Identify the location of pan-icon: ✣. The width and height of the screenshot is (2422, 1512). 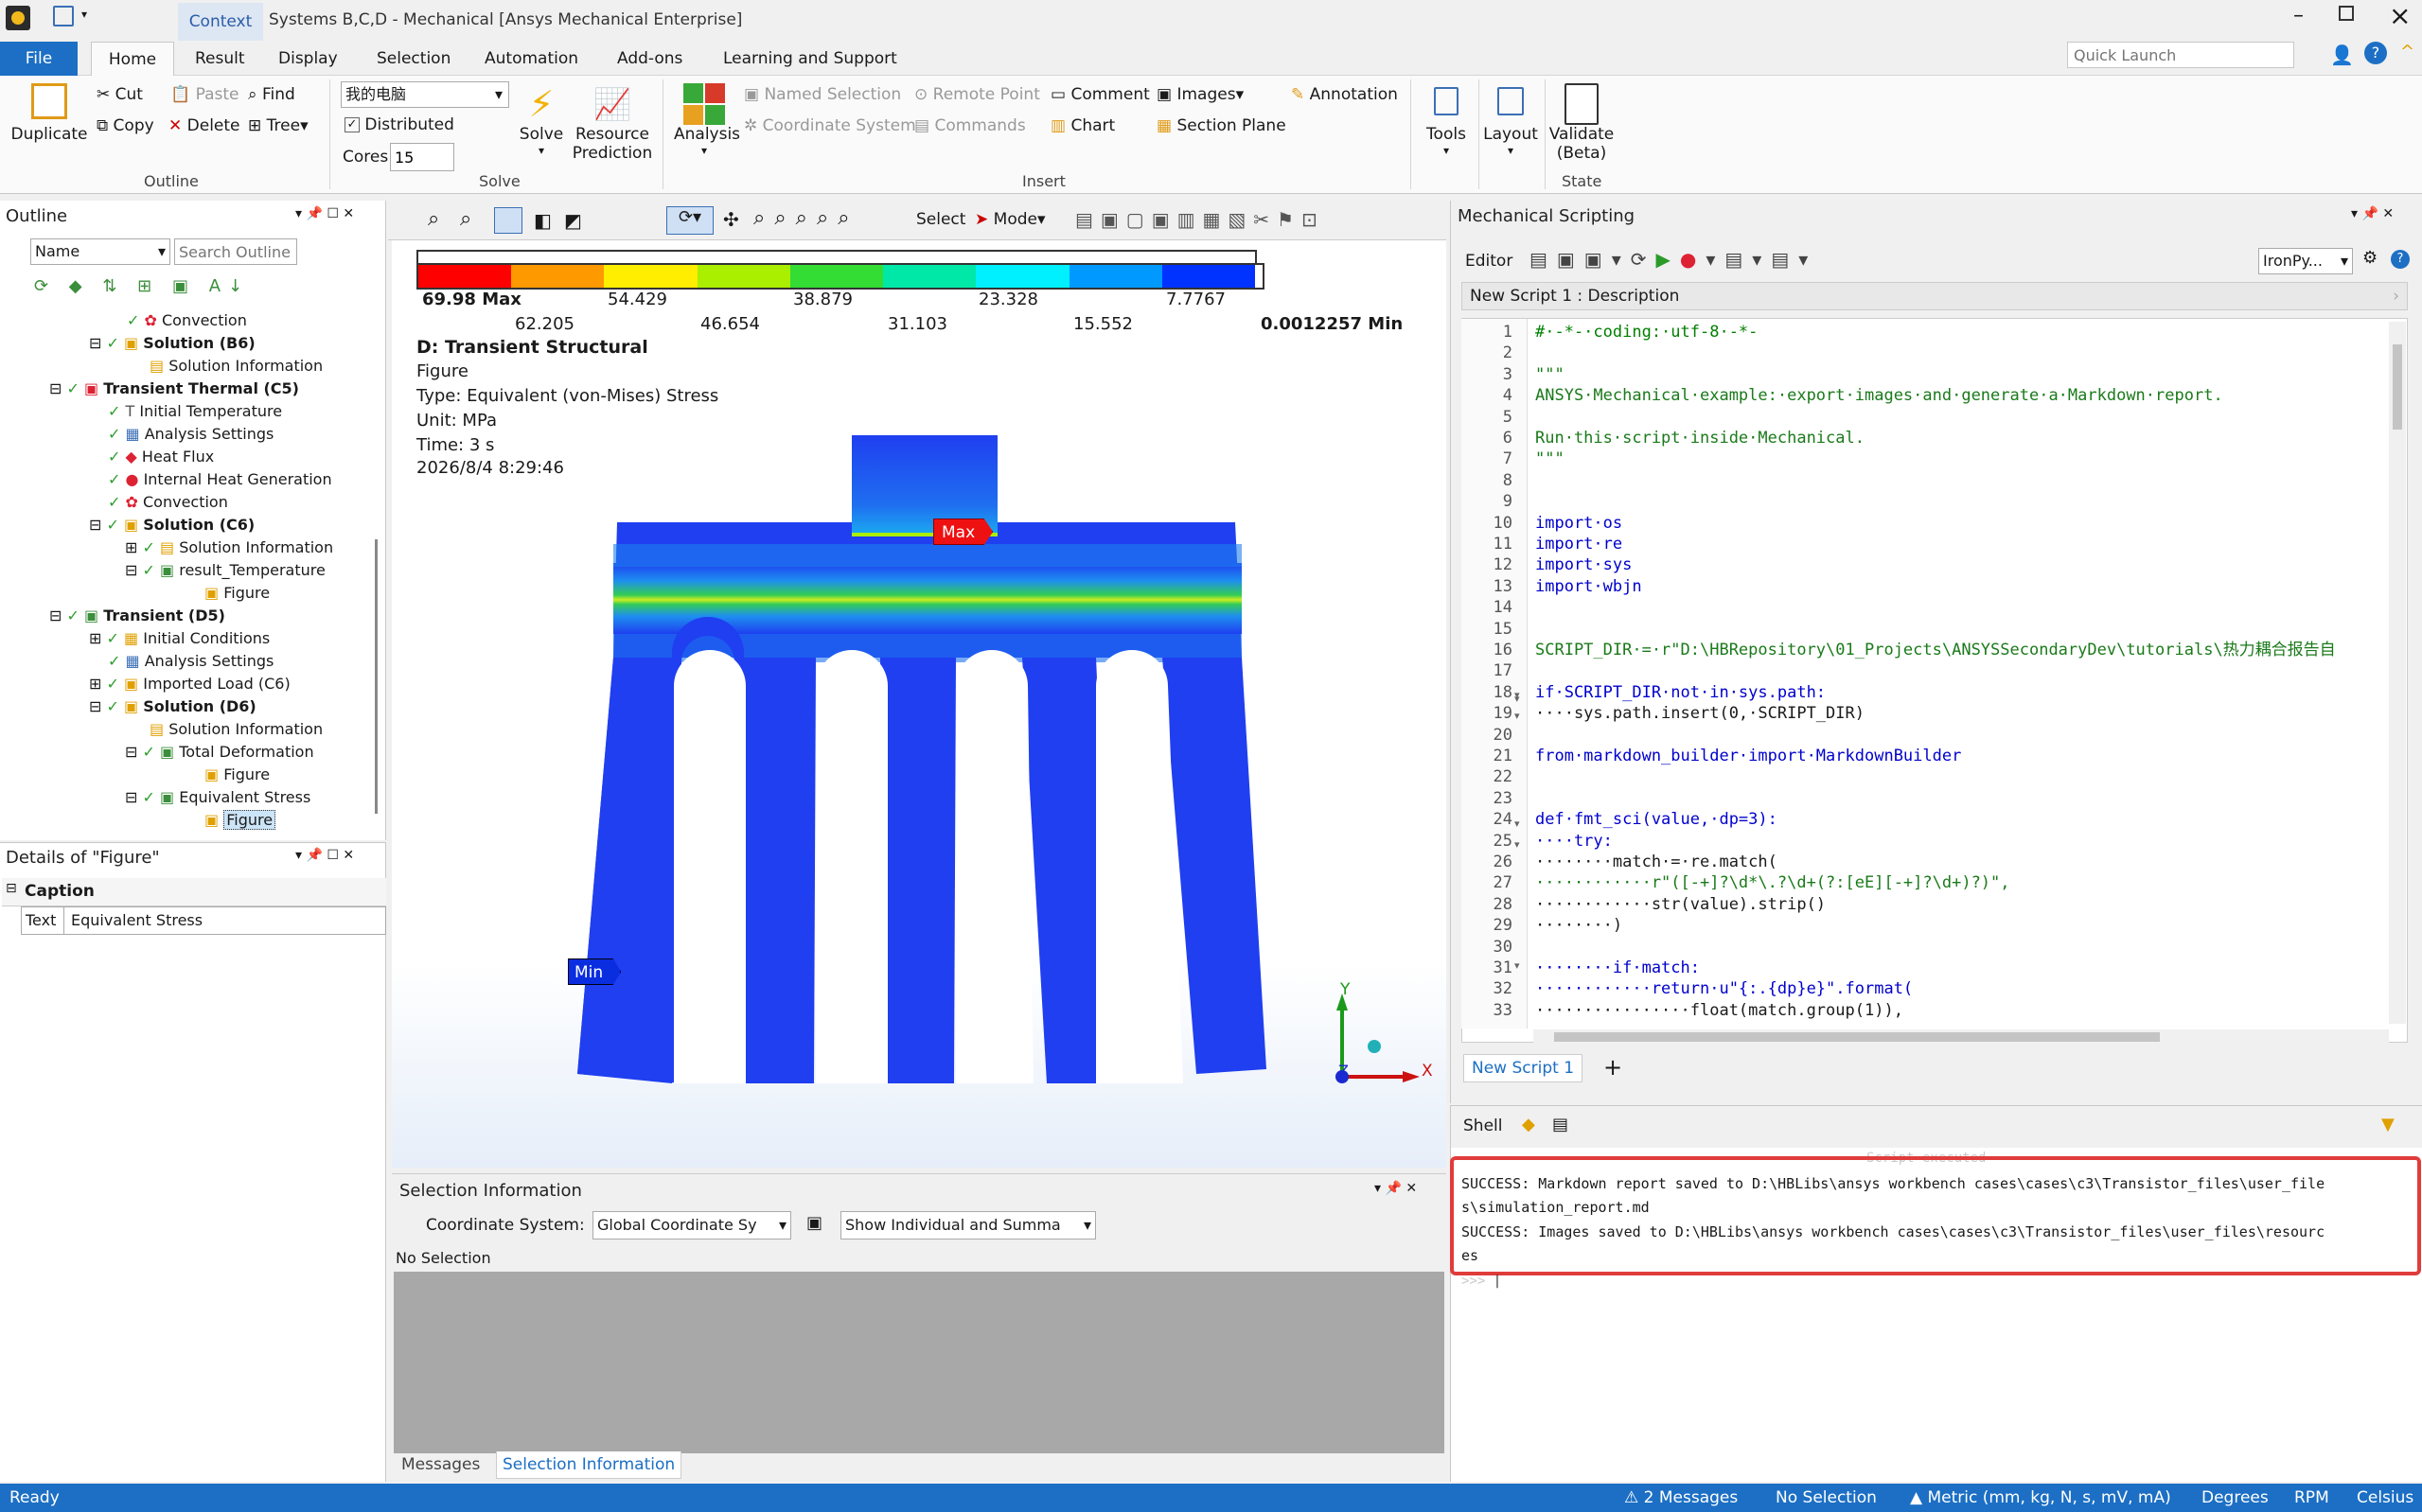
(731, 219).